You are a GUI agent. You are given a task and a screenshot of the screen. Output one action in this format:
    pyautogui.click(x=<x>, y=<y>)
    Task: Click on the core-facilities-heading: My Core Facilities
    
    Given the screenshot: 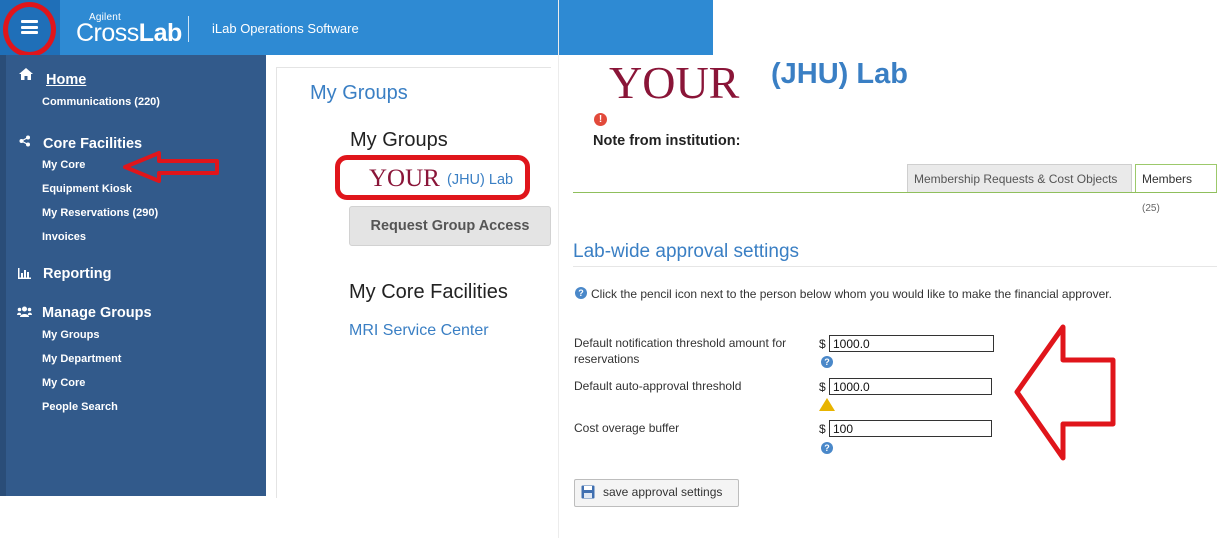 What is the action you would take?
    pyautogui.click(x=428, y=292)
    